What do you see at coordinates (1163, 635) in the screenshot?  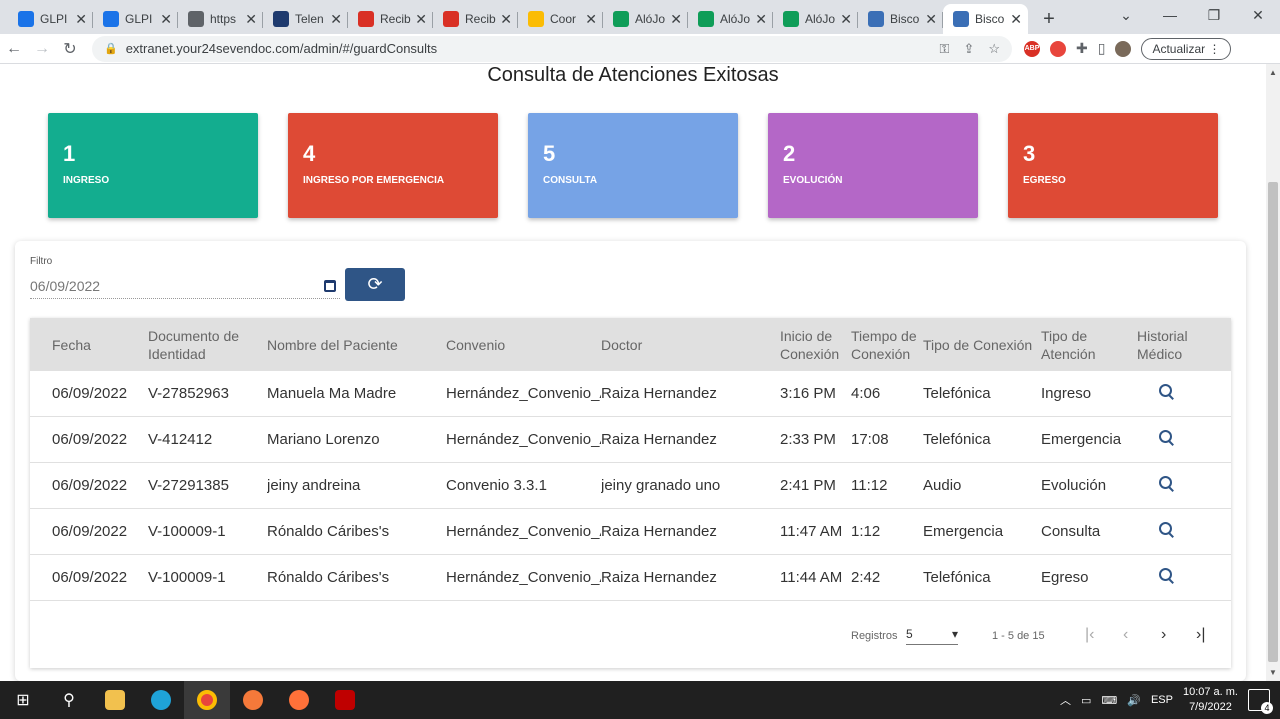 I see `next-page-icon: ›` at bounding box center [1163, 635].